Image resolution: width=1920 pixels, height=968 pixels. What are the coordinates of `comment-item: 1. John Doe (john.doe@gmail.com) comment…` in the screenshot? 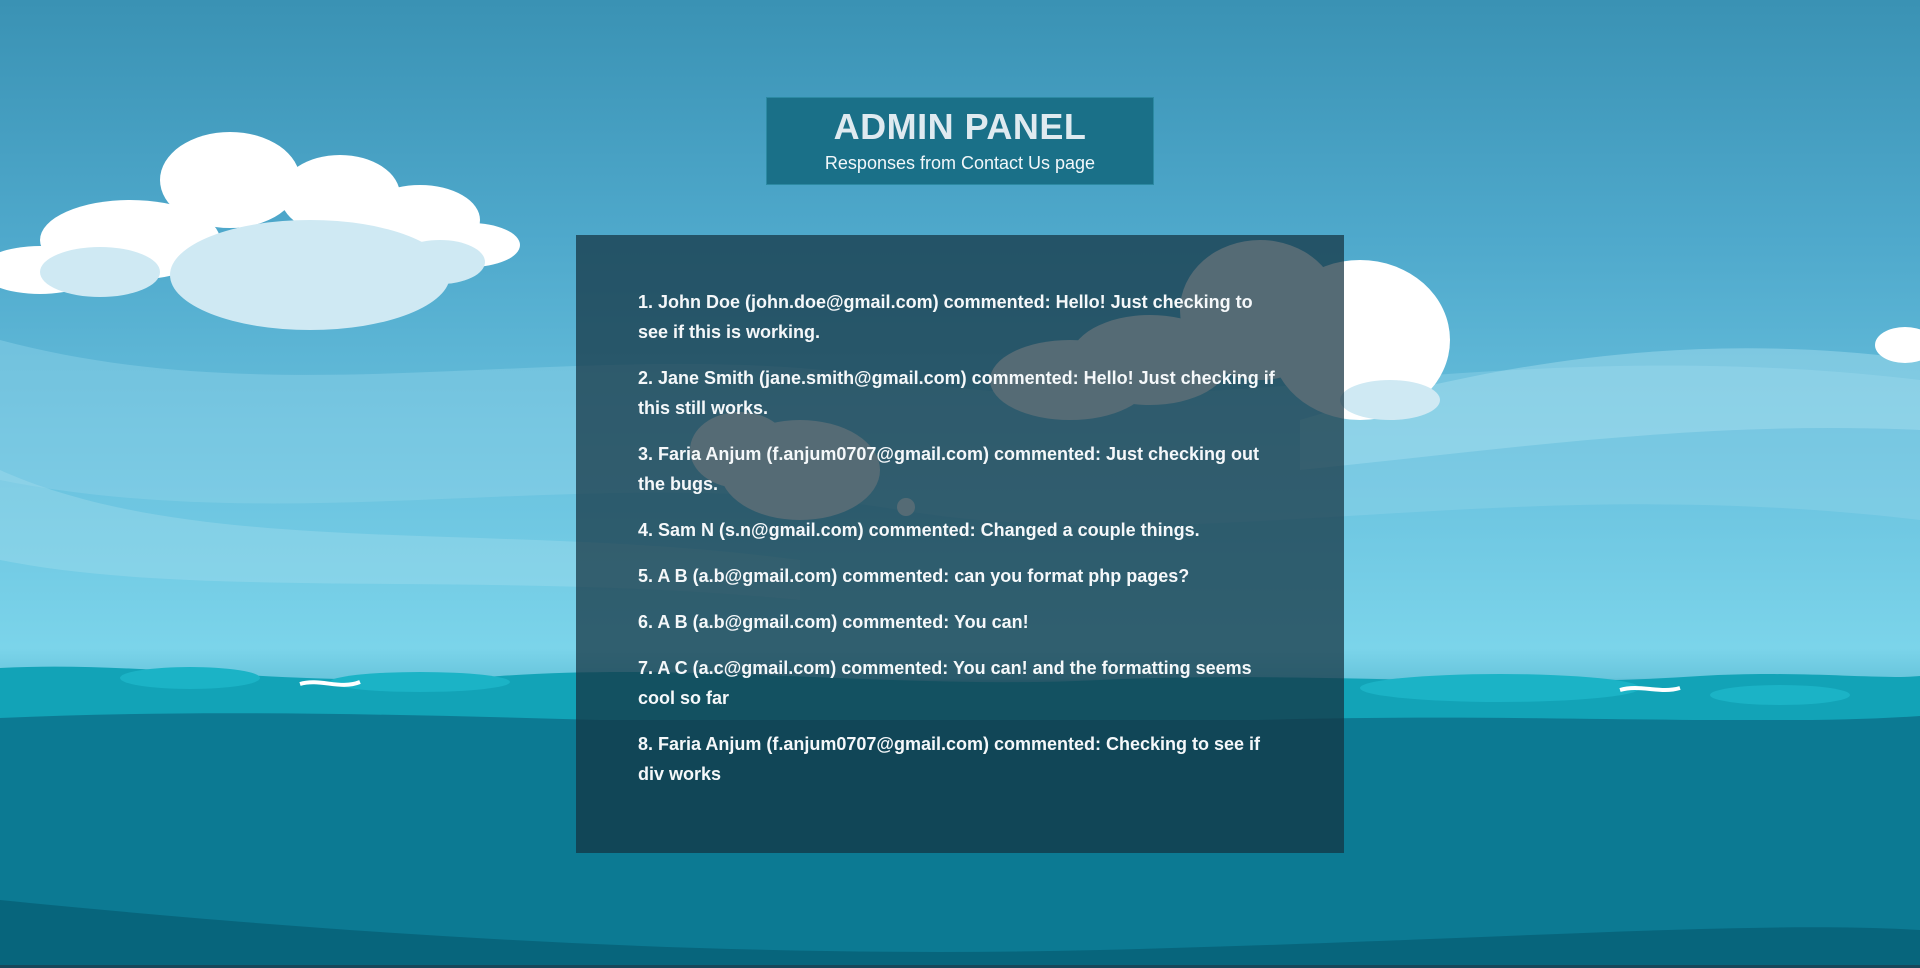 It's located at (945, 317).